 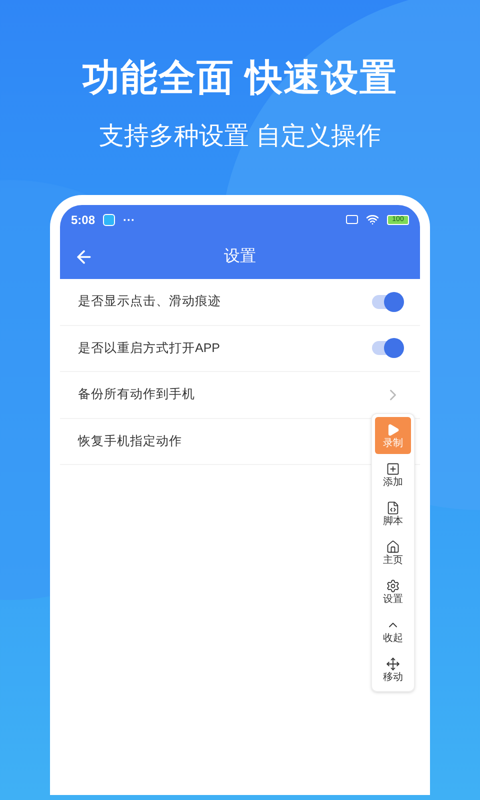 I want to click on setting-label: 备份所有动作到手机, so click(x=136, y=395).